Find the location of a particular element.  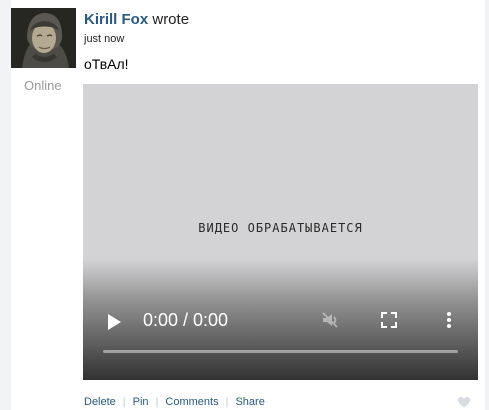

author-avatar is located at coordinates (43, 38).